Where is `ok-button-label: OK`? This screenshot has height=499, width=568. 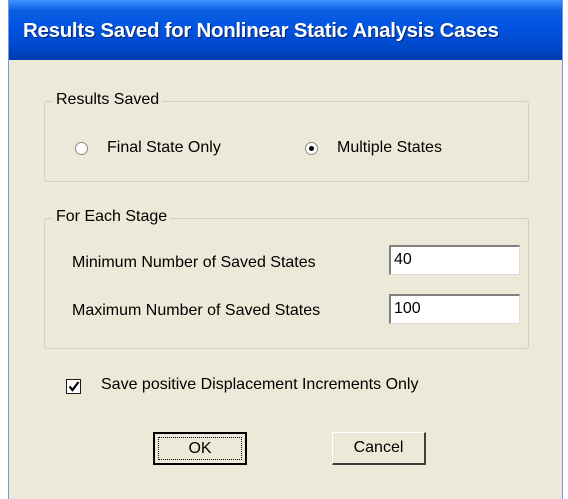 ok-button-label: OK is located at coordinates (200, 448).